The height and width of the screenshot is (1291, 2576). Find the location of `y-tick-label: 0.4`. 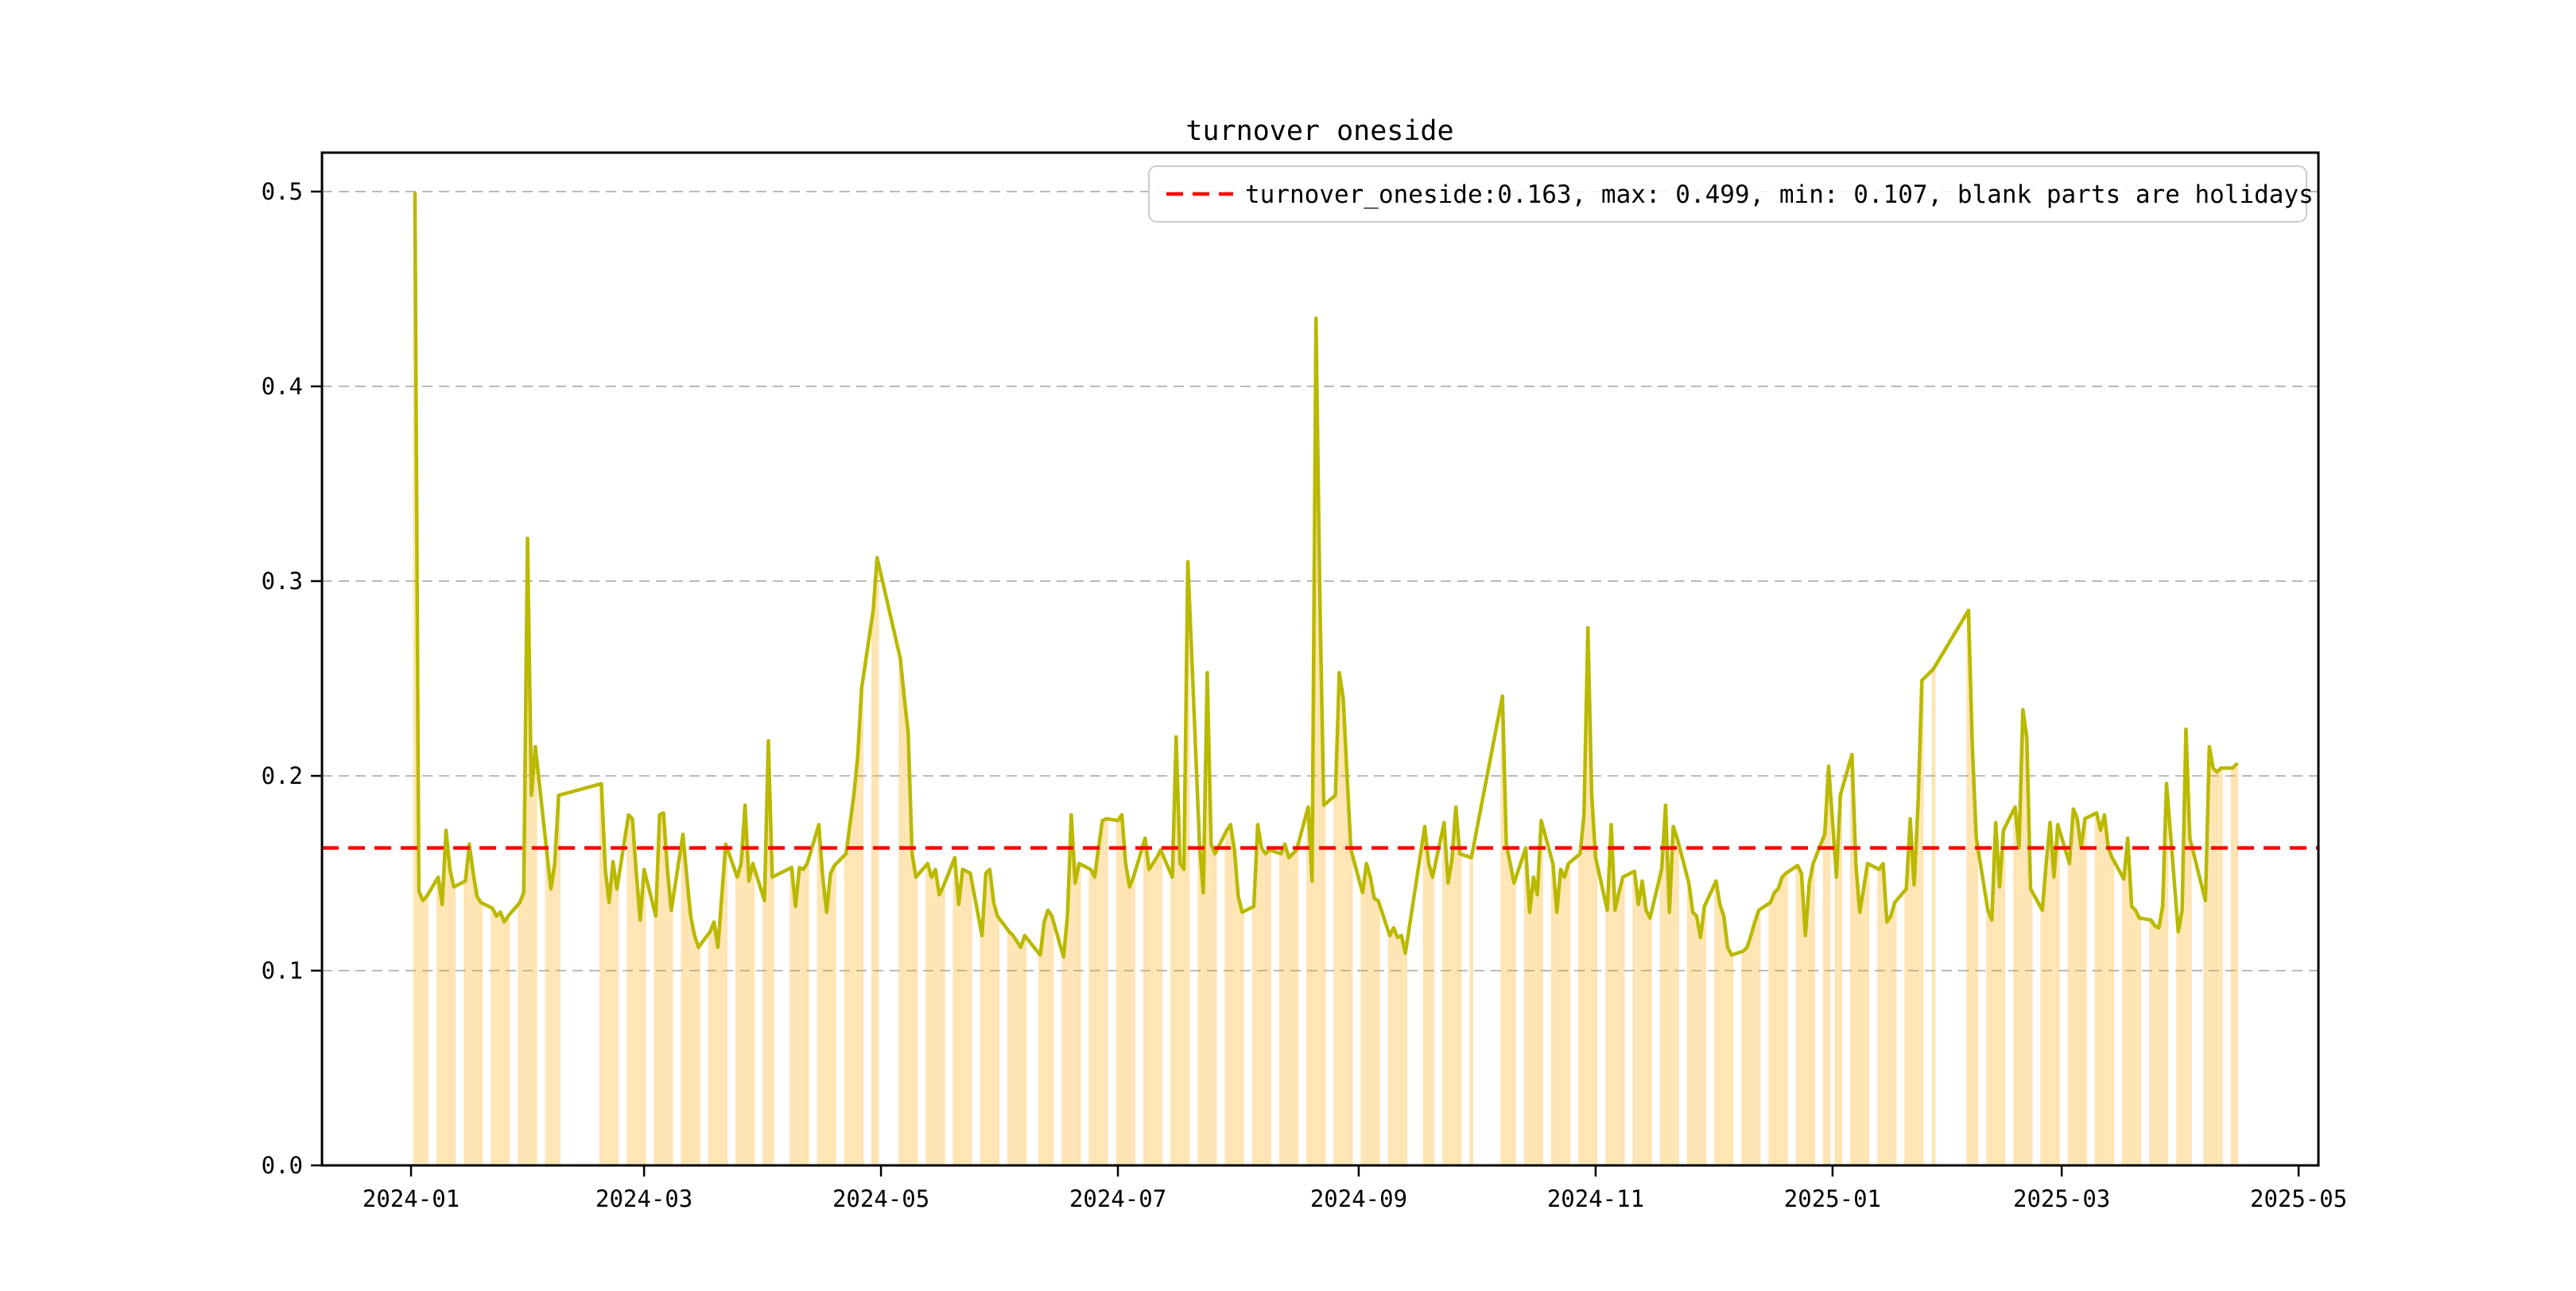

y-tick-label: 0.4 is located at coordinates (282, 386).